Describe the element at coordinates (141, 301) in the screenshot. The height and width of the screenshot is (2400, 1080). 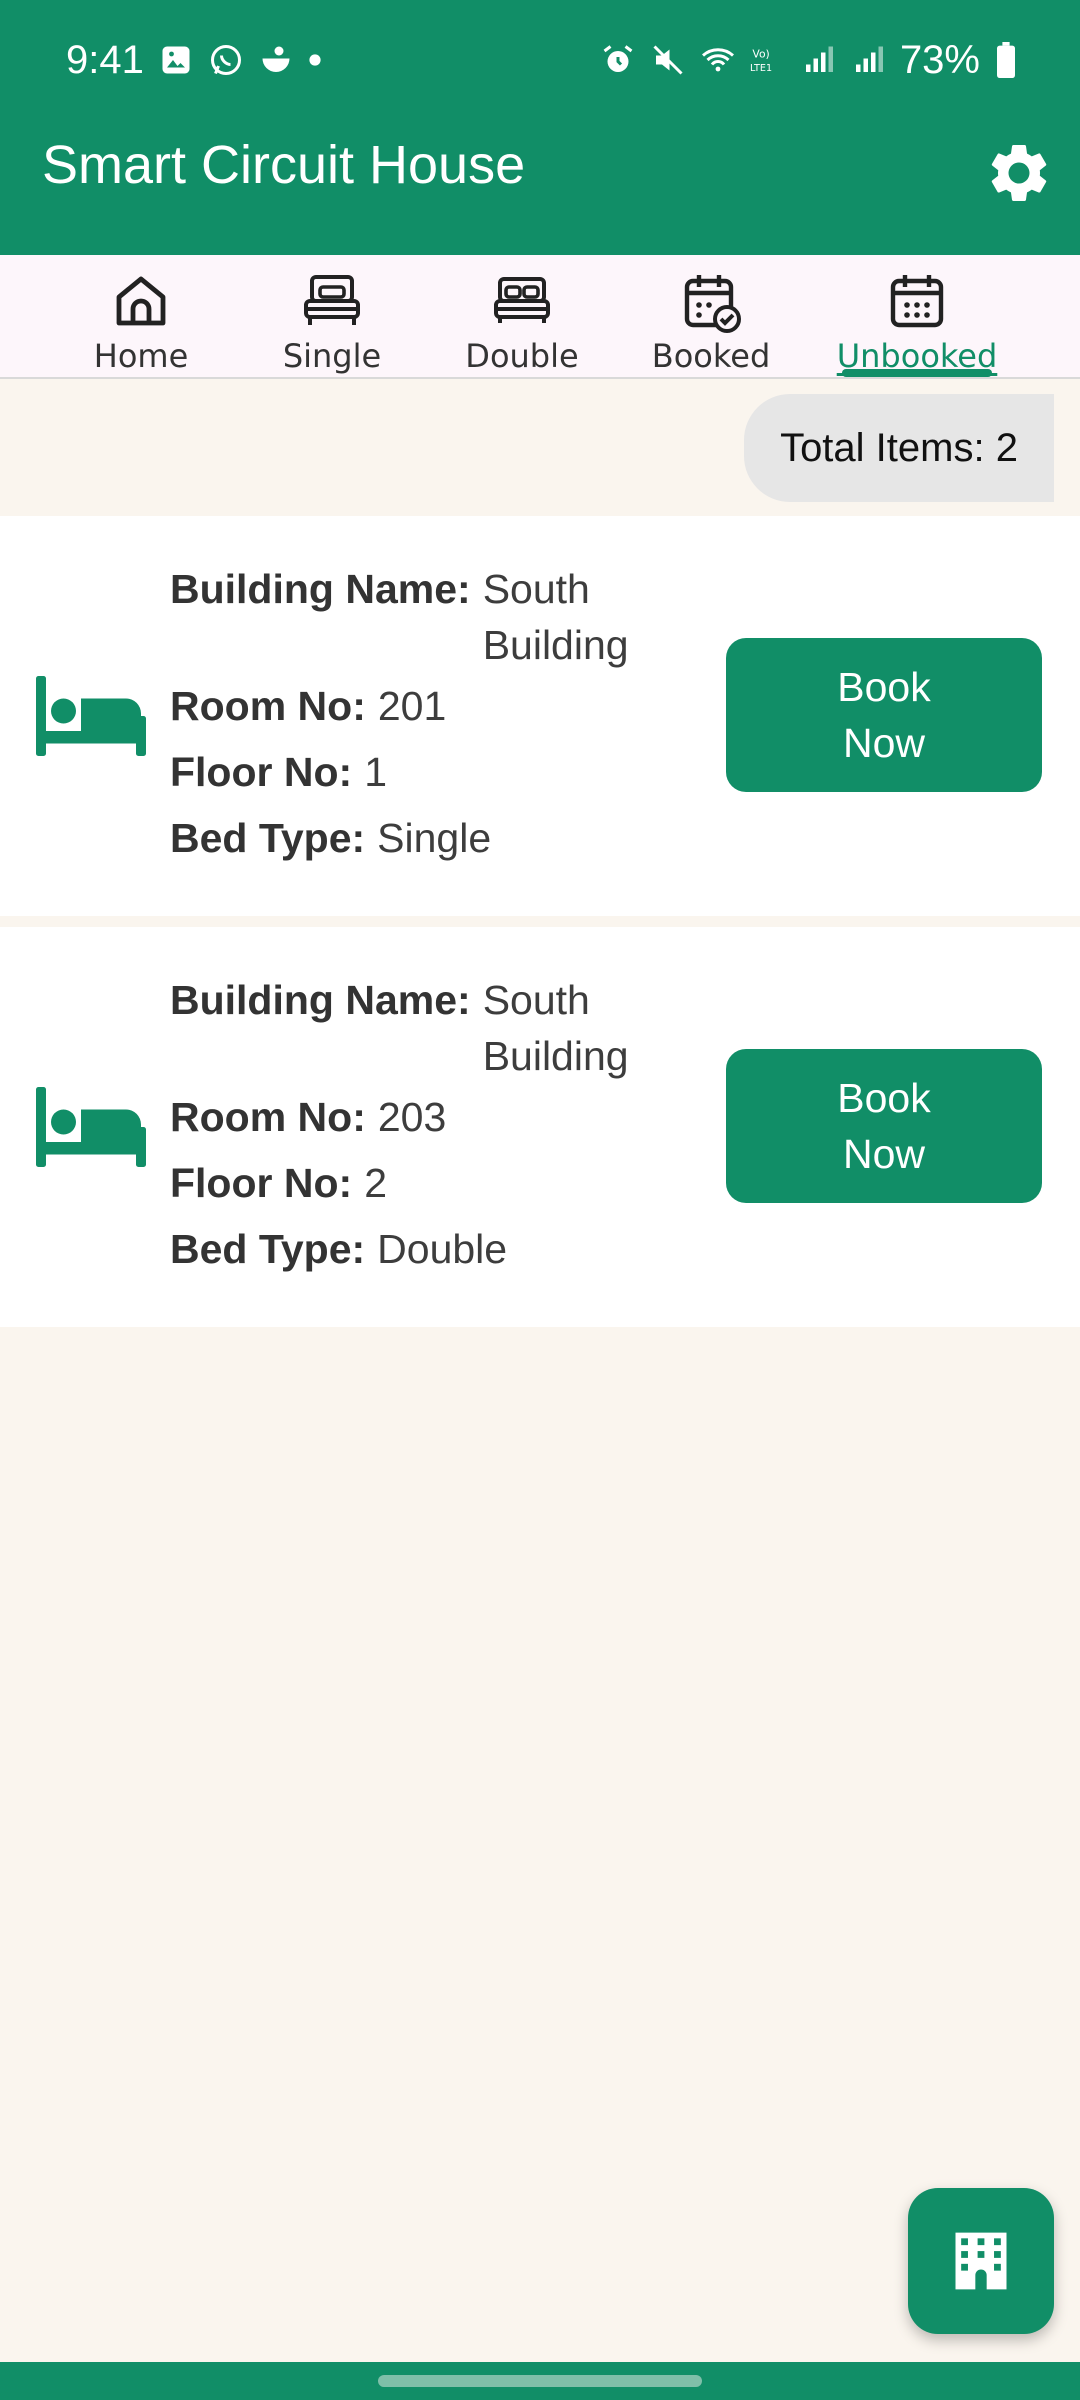
I see `home-icon` at that location.